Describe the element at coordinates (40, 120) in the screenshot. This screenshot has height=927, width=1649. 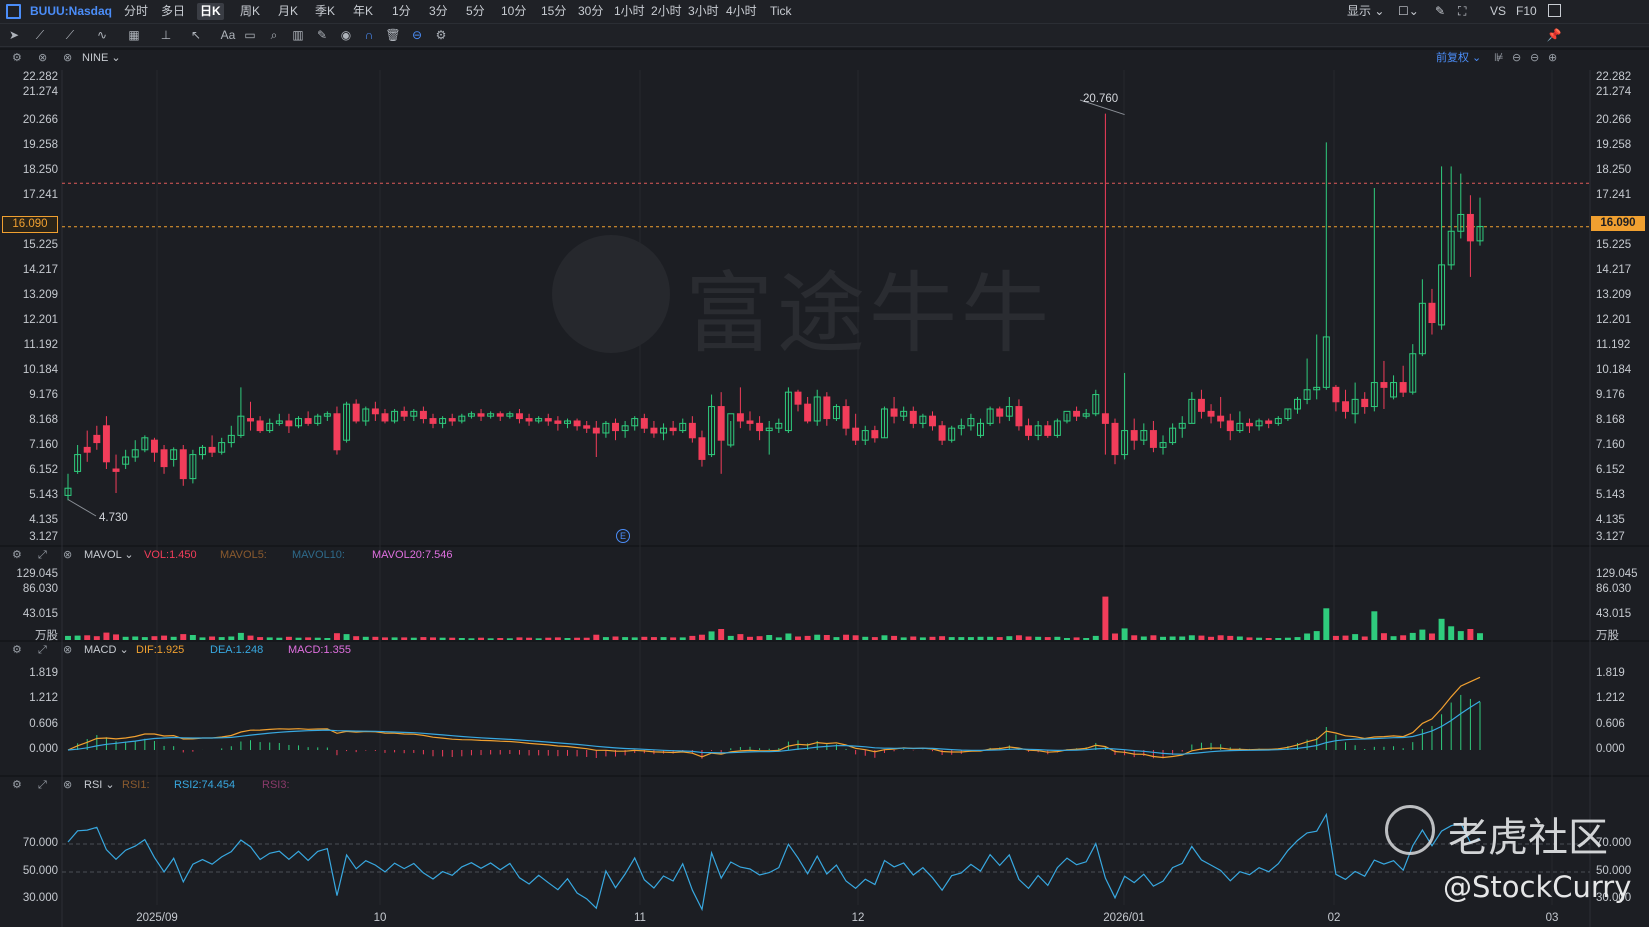
I see `price-tick-label: 20.266` at that location.